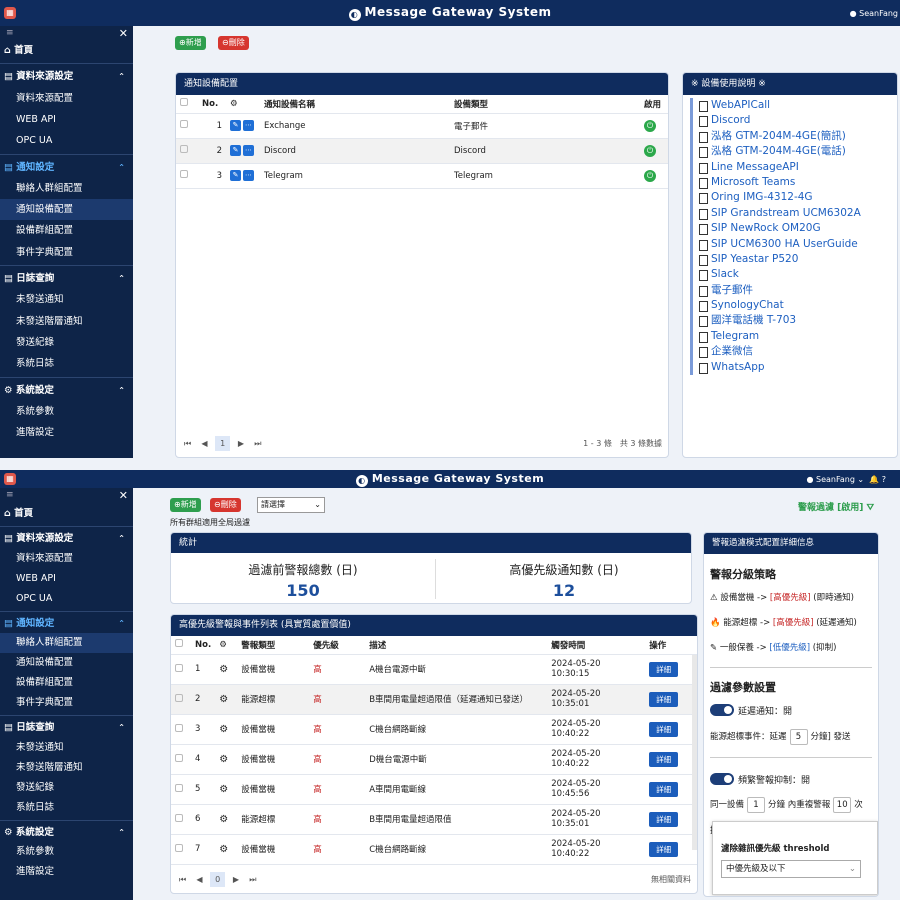 The width and height of the screenshot is (900, 900). What do you see at coordinates (780, 259) in the screenshot?
I see `doc-link: SIP Yeastar P520` at bounding box center [780, 259].